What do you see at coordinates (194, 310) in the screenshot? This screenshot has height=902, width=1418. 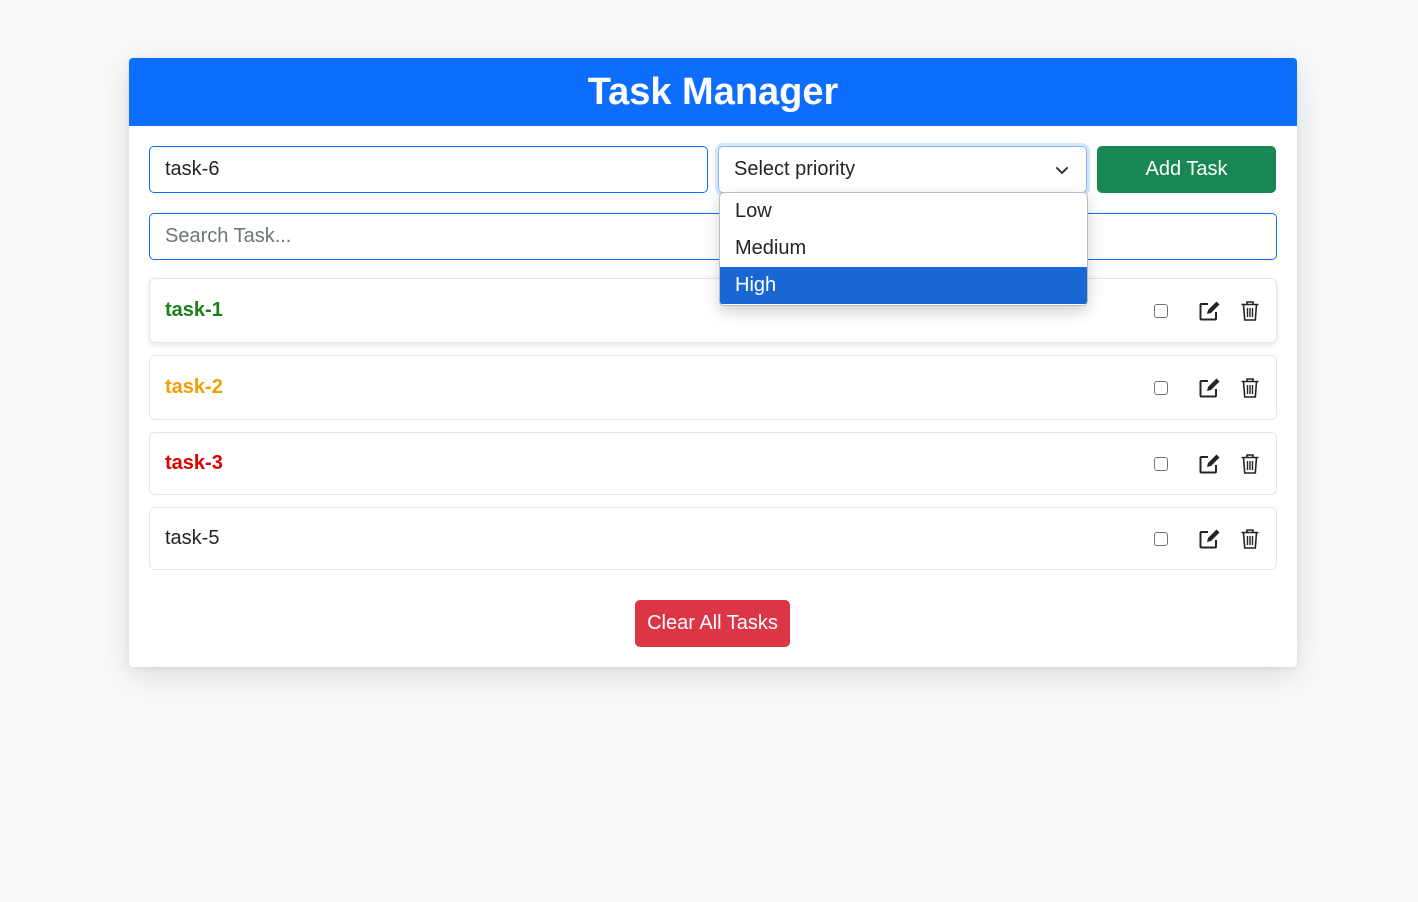 I see `task-label: task-1` at bounding box center [194, 310].